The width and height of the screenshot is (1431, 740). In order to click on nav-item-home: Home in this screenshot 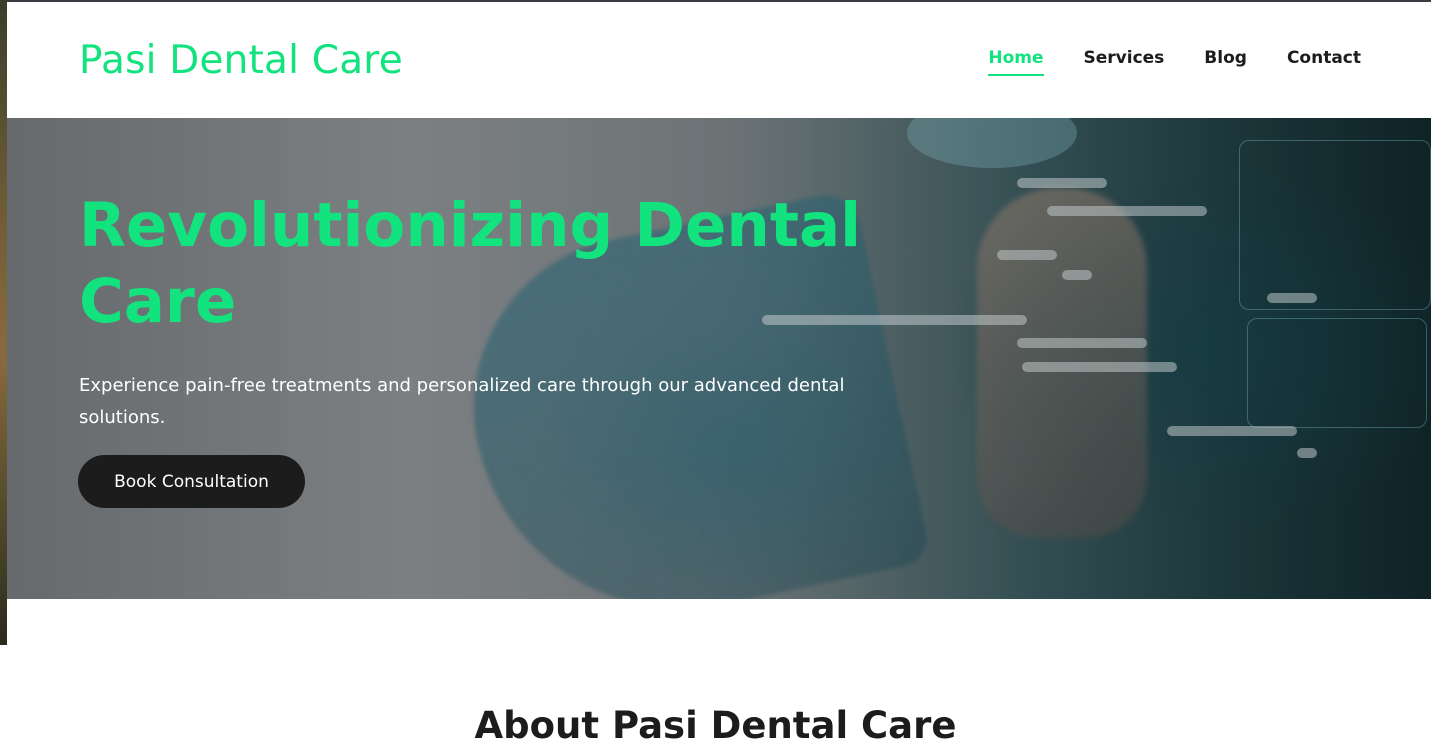, I will do `click(1016, 62)`.